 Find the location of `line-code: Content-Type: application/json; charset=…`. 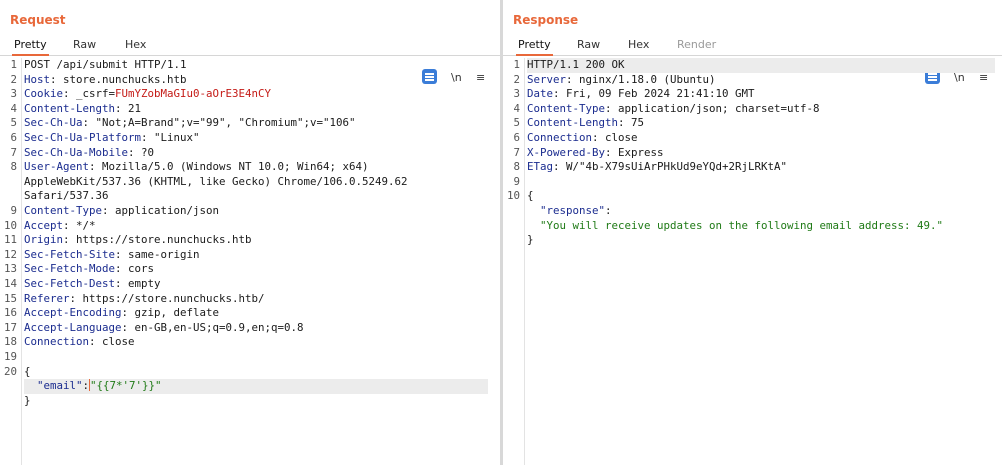

line-code: Content-Type: application/json; charset=… is located at coordinates (673, 109).